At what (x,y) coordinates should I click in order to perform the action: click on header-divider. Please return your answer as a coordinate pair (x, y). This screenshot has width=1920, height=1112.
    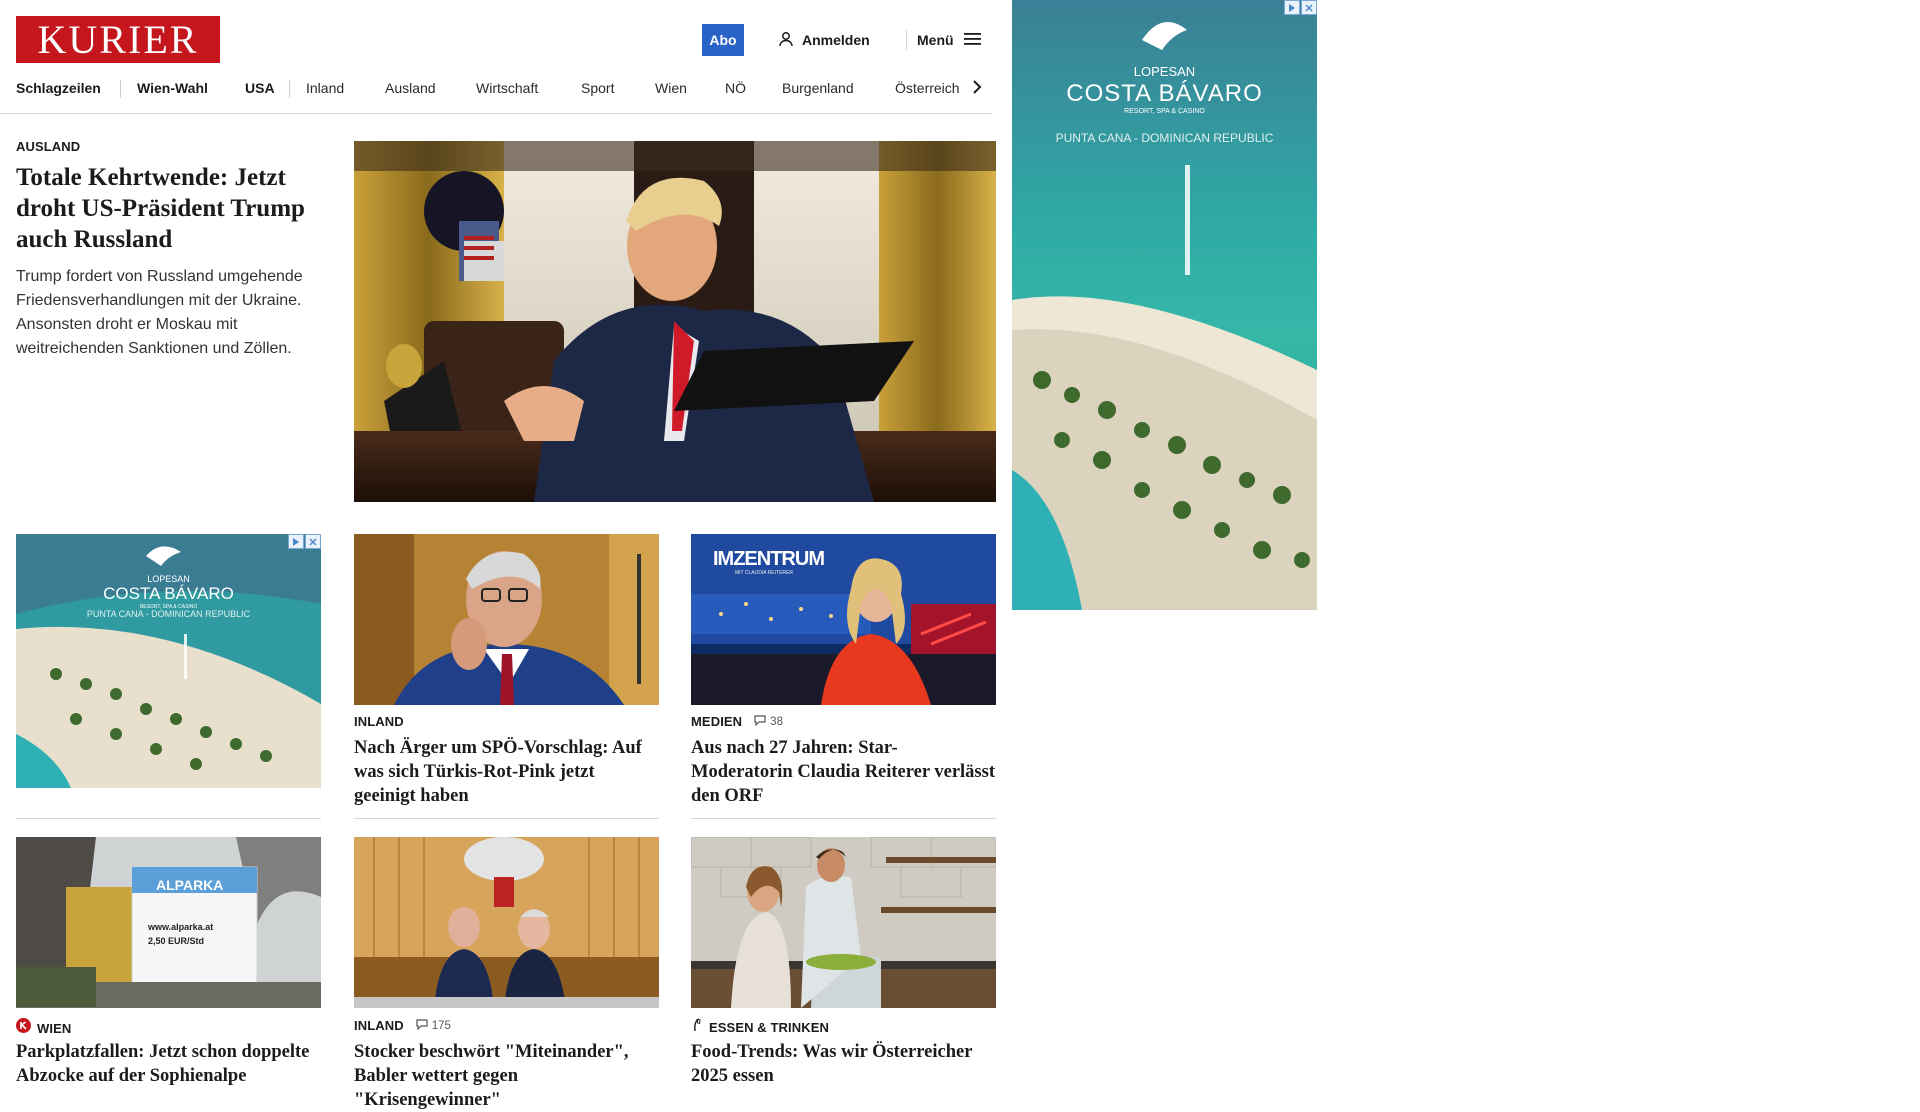
    Looking at the image, I should click on (906, 40).